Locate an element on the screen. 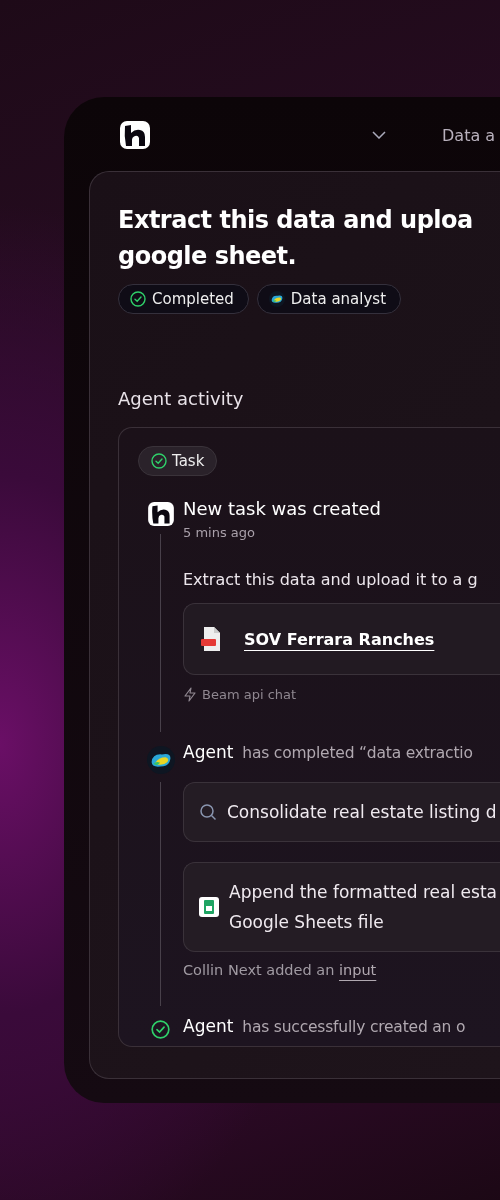  event-text: has completed “data extractio is located at coordinates (357, 753).